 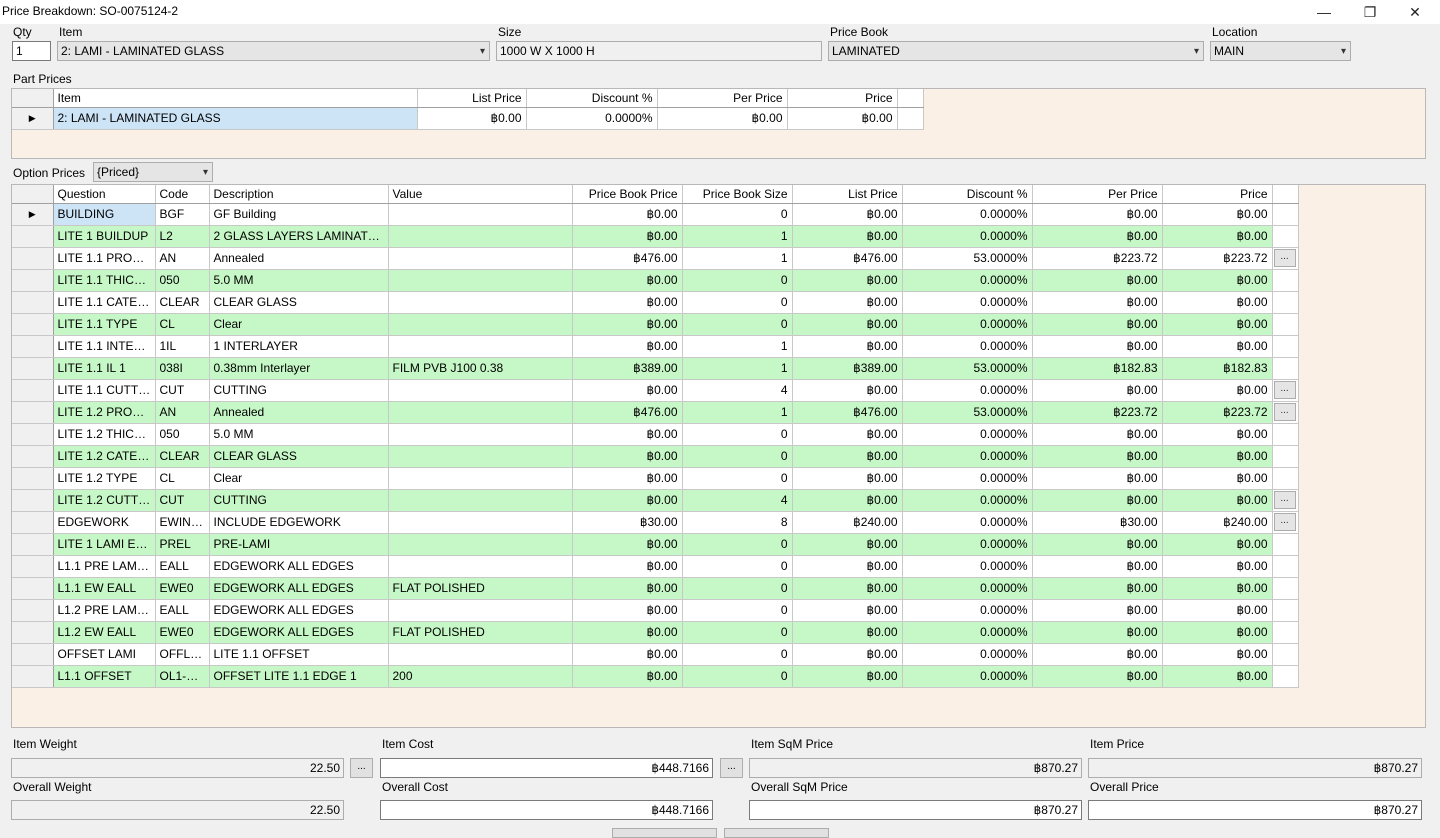 I want to click on question-cell: OFFSET LAMI, so click(x=104, y=654).